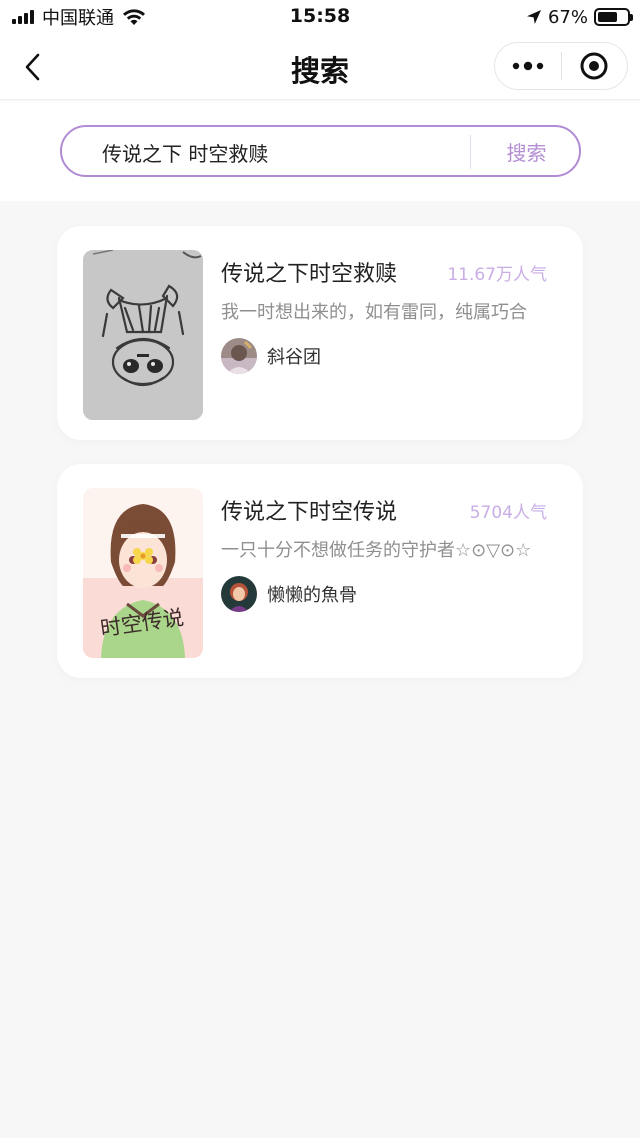 The width and height of the screenshot is (640, 1138). I want to click on result-description: 我一时想出来的，如有雷同，纯属巧合, so click(374, 312).